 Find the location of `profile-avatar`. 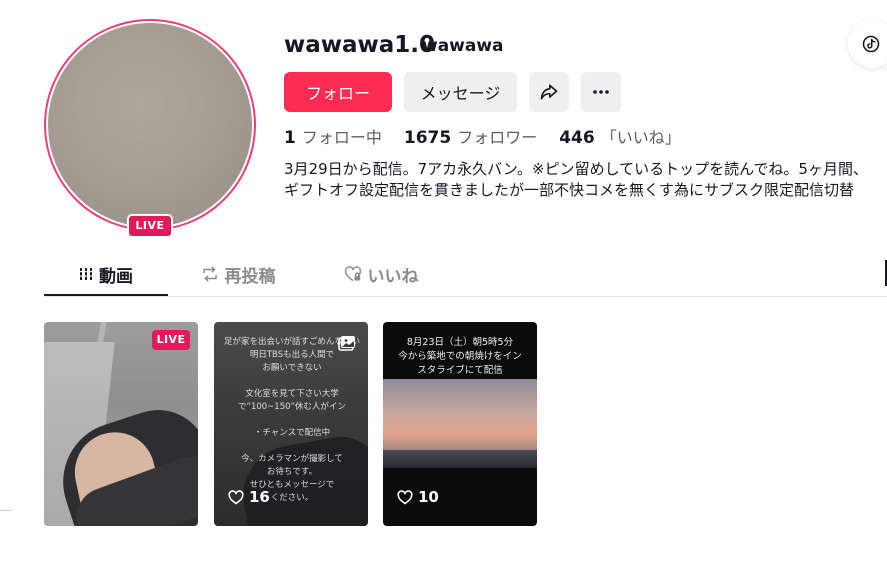

profile-avatar is located at coordinates (150, 125).